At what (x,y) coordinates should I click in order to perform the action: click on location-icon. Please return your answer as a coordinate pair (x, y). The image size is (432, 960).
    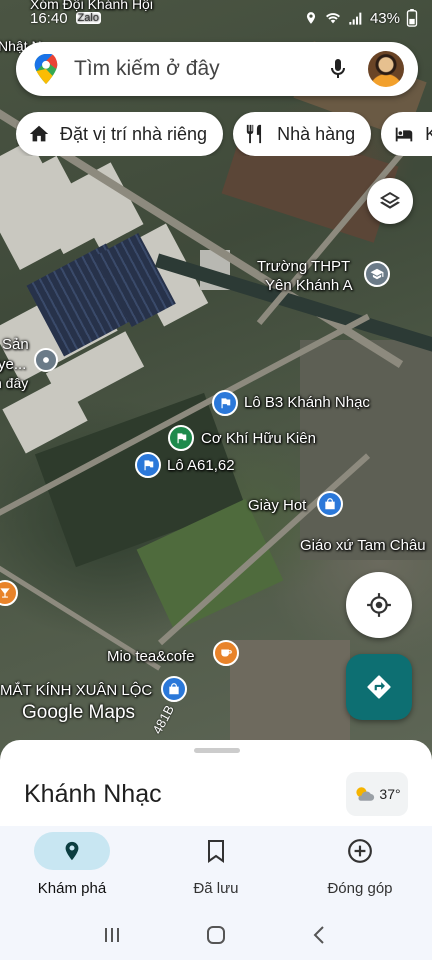
    Looking at the image, I should click on (311, 18).